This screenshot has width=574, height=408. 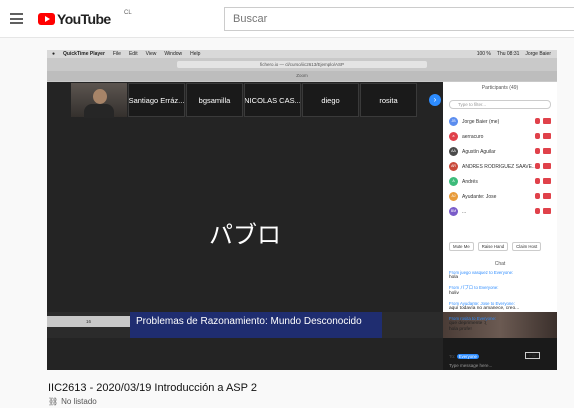 What do you see at coordinates (88, 321) in the screenshot?
I see `strip-tab: 16` at bounding box center [88, 321].